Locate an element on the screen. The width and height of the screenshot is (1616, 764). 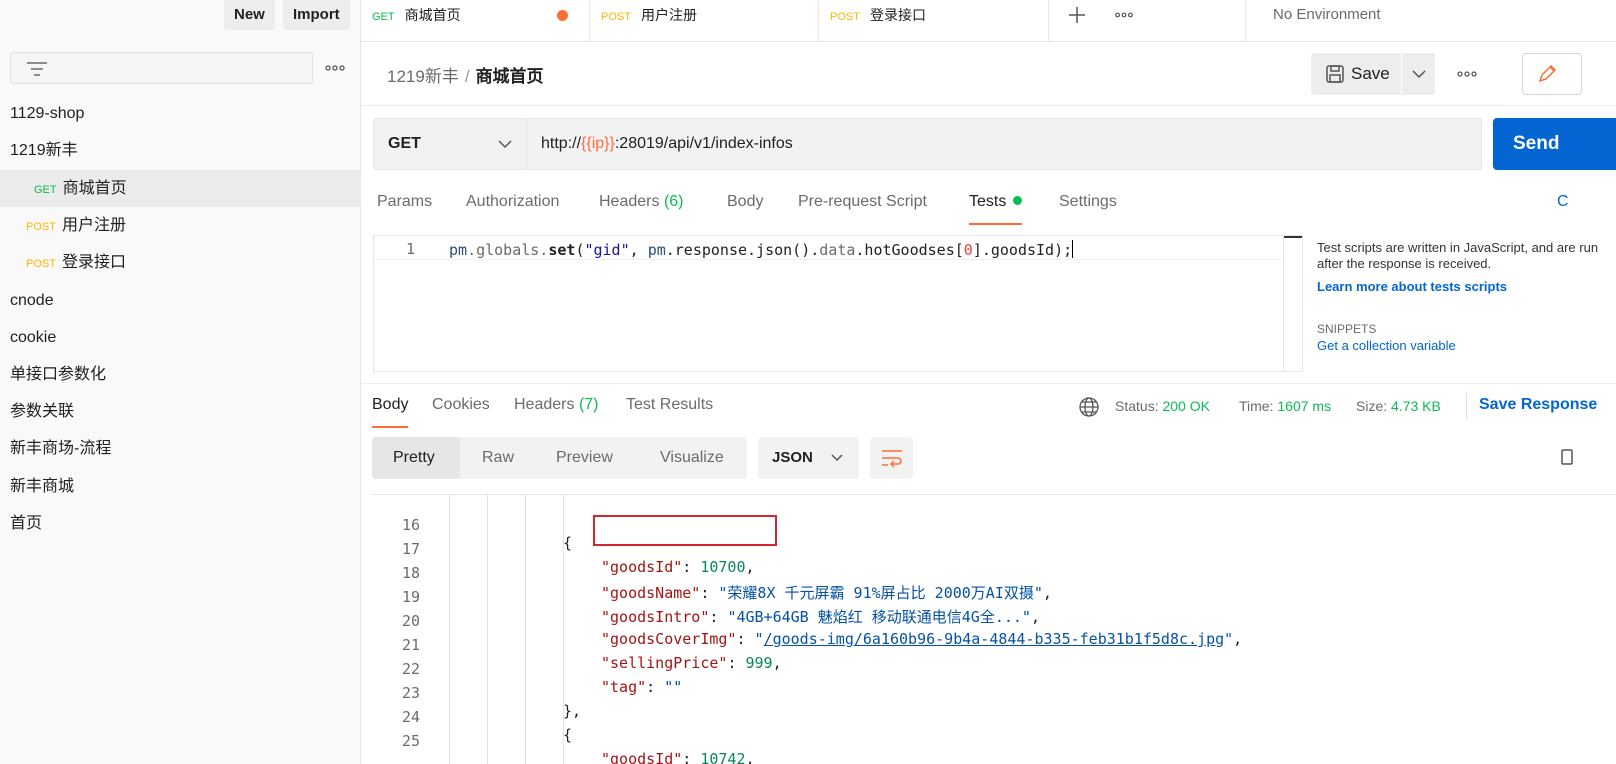
method-value: GET is located at coordinates (404, 143).